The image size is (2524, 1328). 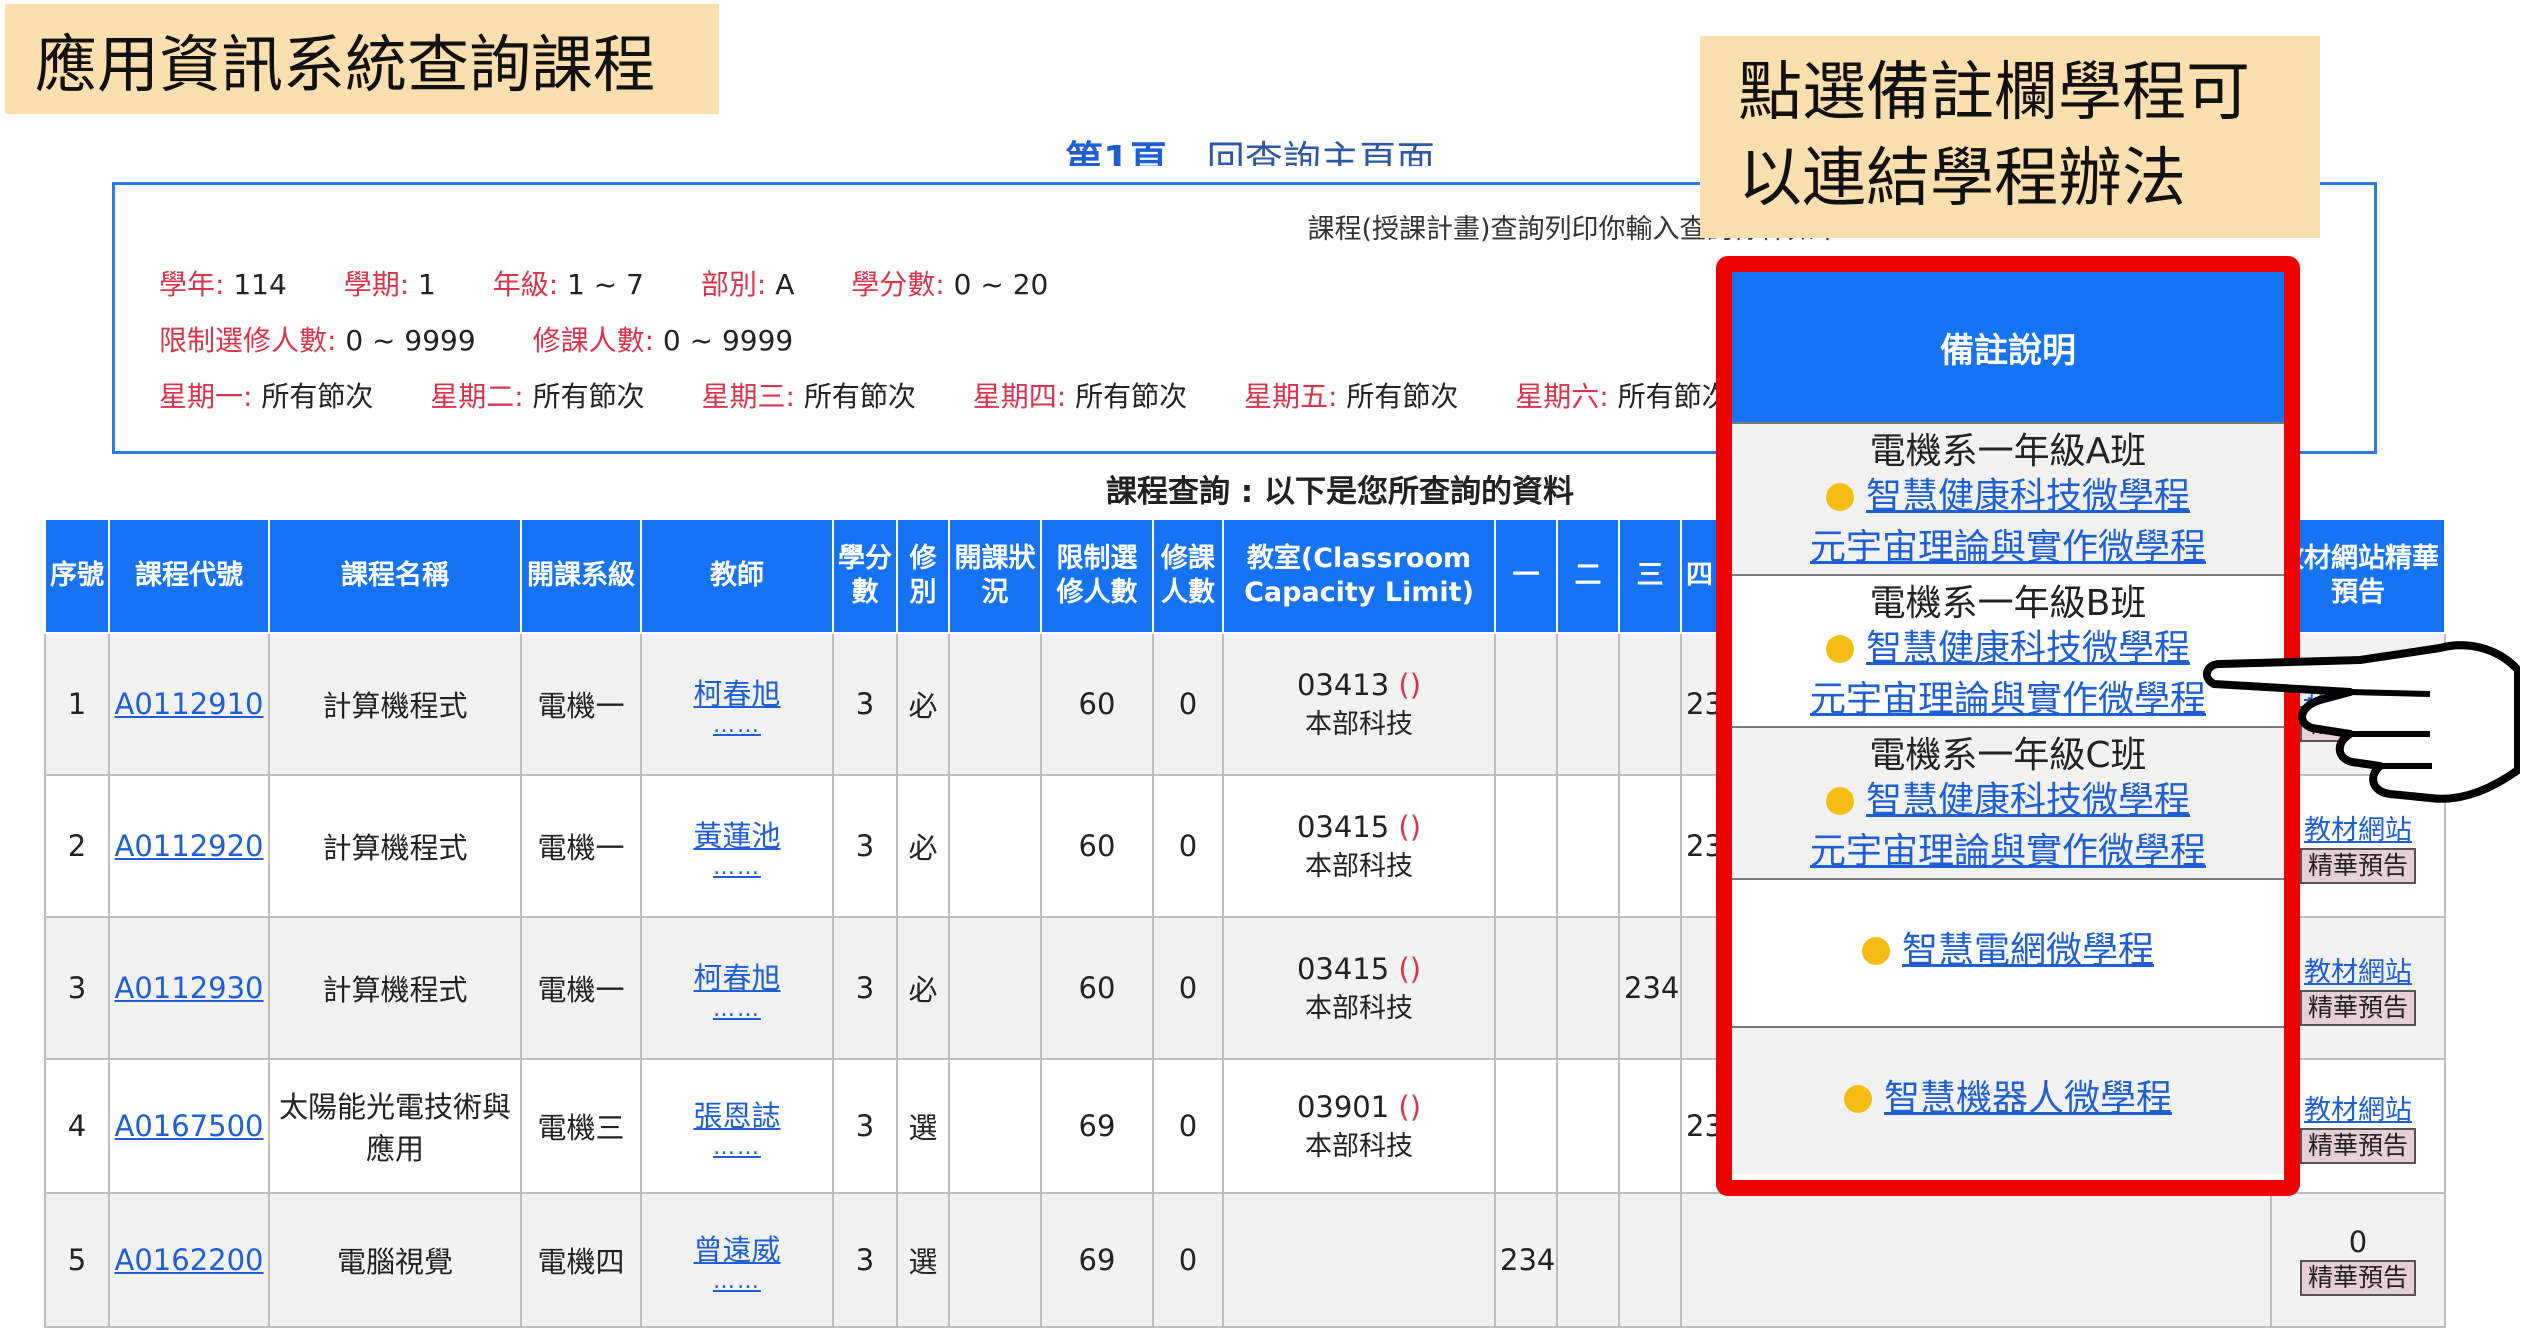 I want to click on criteria-grade: 年級: 1 ~ 7, so click(x=568, y=284).